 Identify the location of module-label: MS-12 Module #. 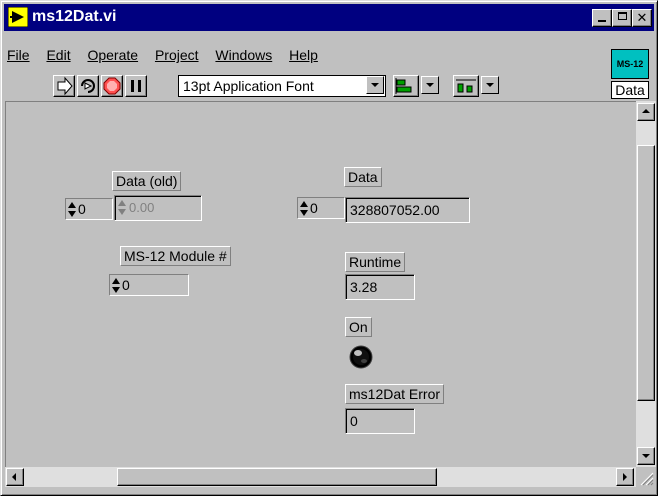
(175, 256).